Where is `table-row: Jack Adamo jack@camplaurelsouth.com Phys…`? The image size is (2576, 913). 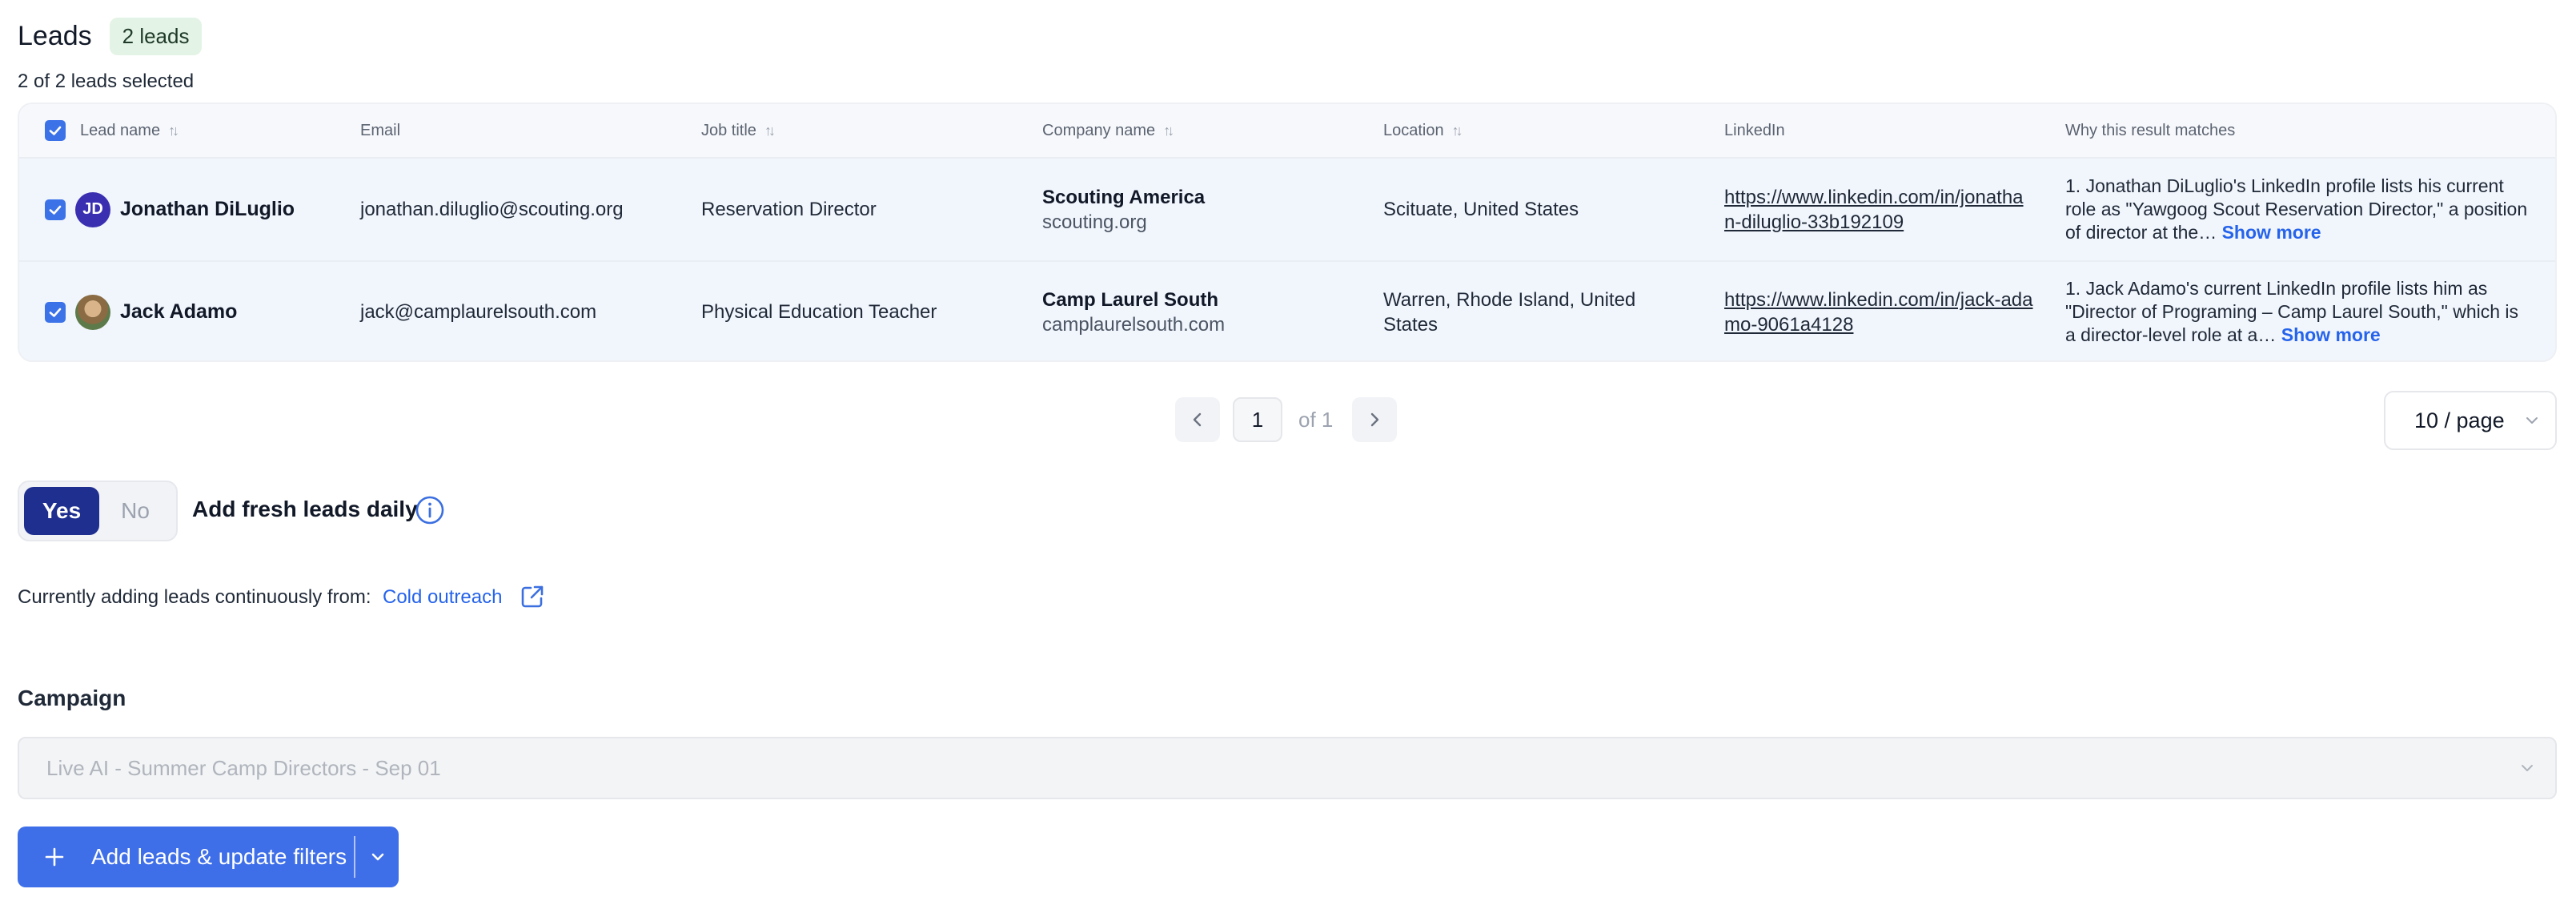 table-row: Jack Adamo jack@camplaurelsouth.com Phys… is located at coordinates (1287, 310).